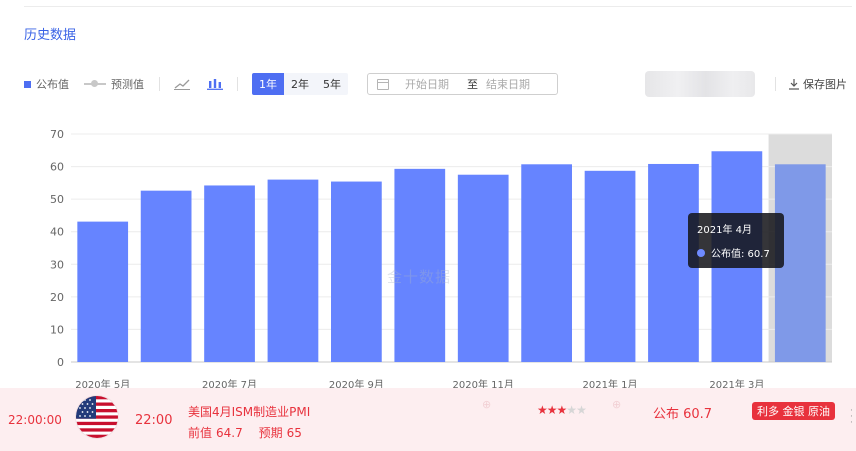 The height and width of the screenshot is (451, 856). I want to click on chart-tooltip: 2021年 4月 公布值: 60.7, so click(736, 240).